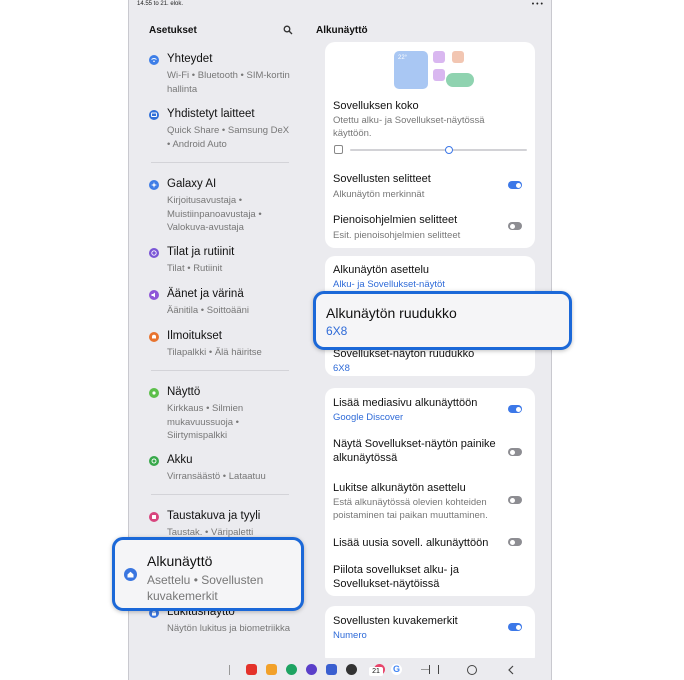 The height and width of the screenshot is (680, 684). I want to click on sidebar-item-subtitle: Wi-Fi • Bluetooth • SIM-kortin hallinta, so click(228, 82).